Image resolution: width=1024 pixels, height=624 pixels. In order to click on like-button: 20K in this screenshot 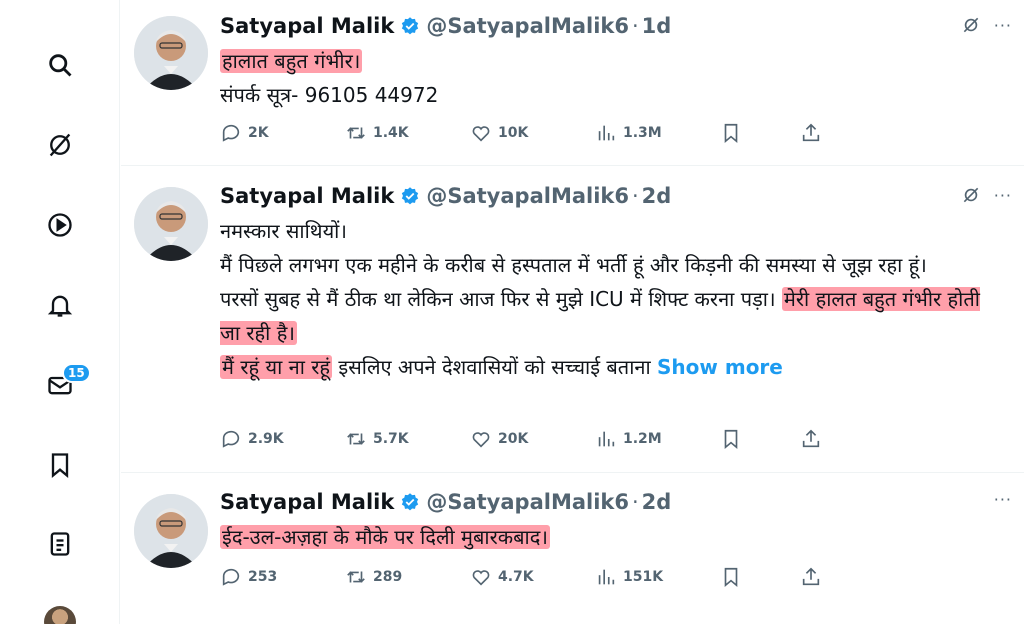, I will do `click(532, 439)`.